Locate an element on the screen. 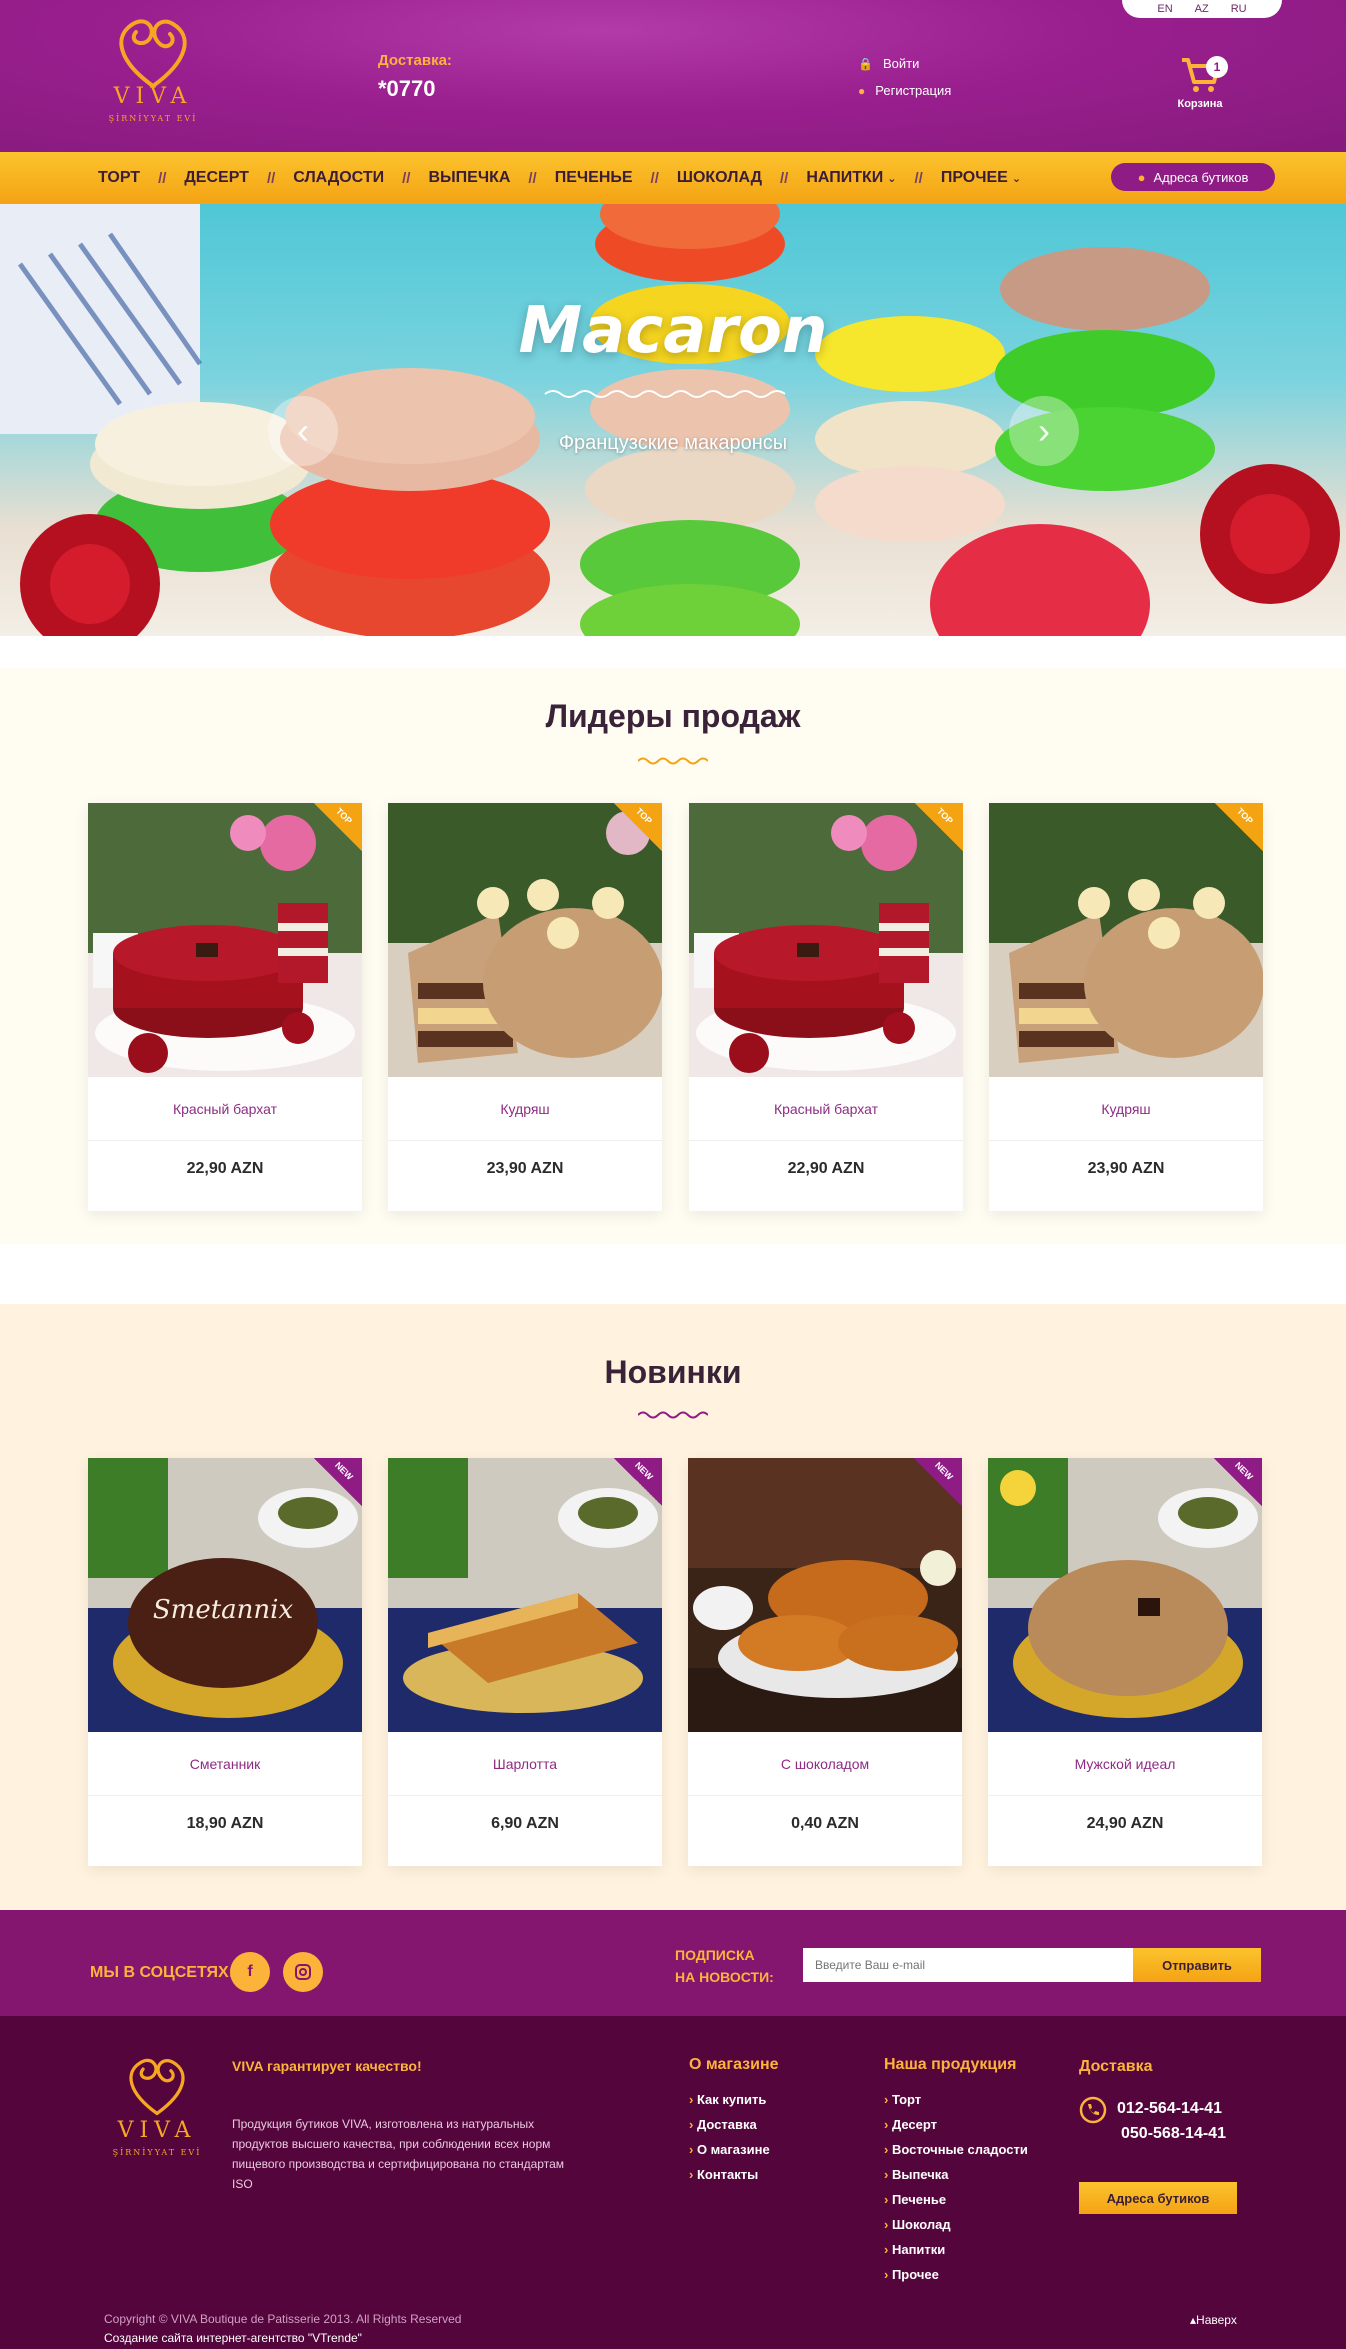  language-switcher: EN AZ RU is located at coordinates (1202, 9).